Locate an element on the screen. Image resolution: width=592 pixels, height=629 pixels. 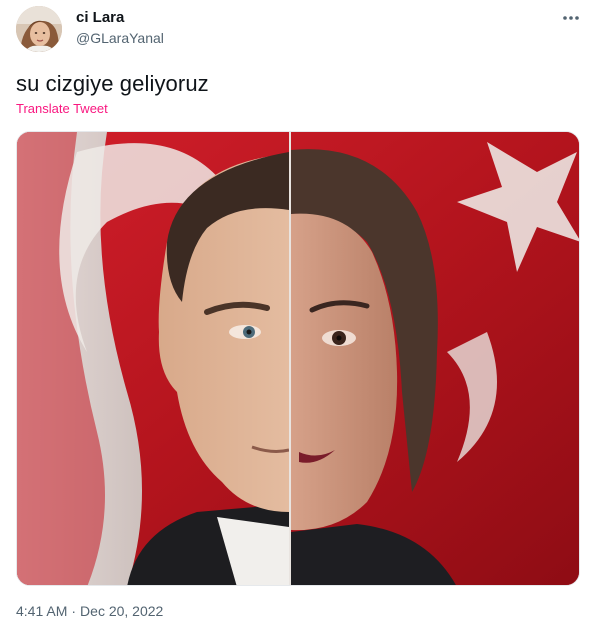
avatar-photo is located at coordinates (39, 29).